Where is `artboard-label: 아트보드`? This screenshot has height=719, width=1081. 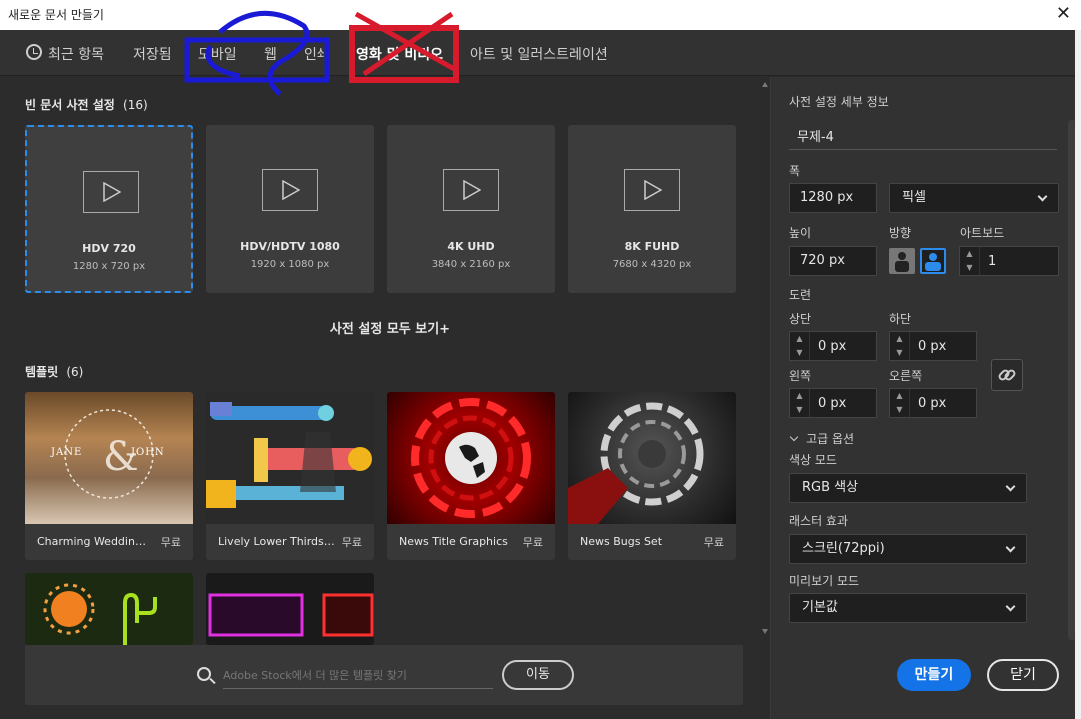
artboard-label: 아트보드 is located at coordinates (982, 233).